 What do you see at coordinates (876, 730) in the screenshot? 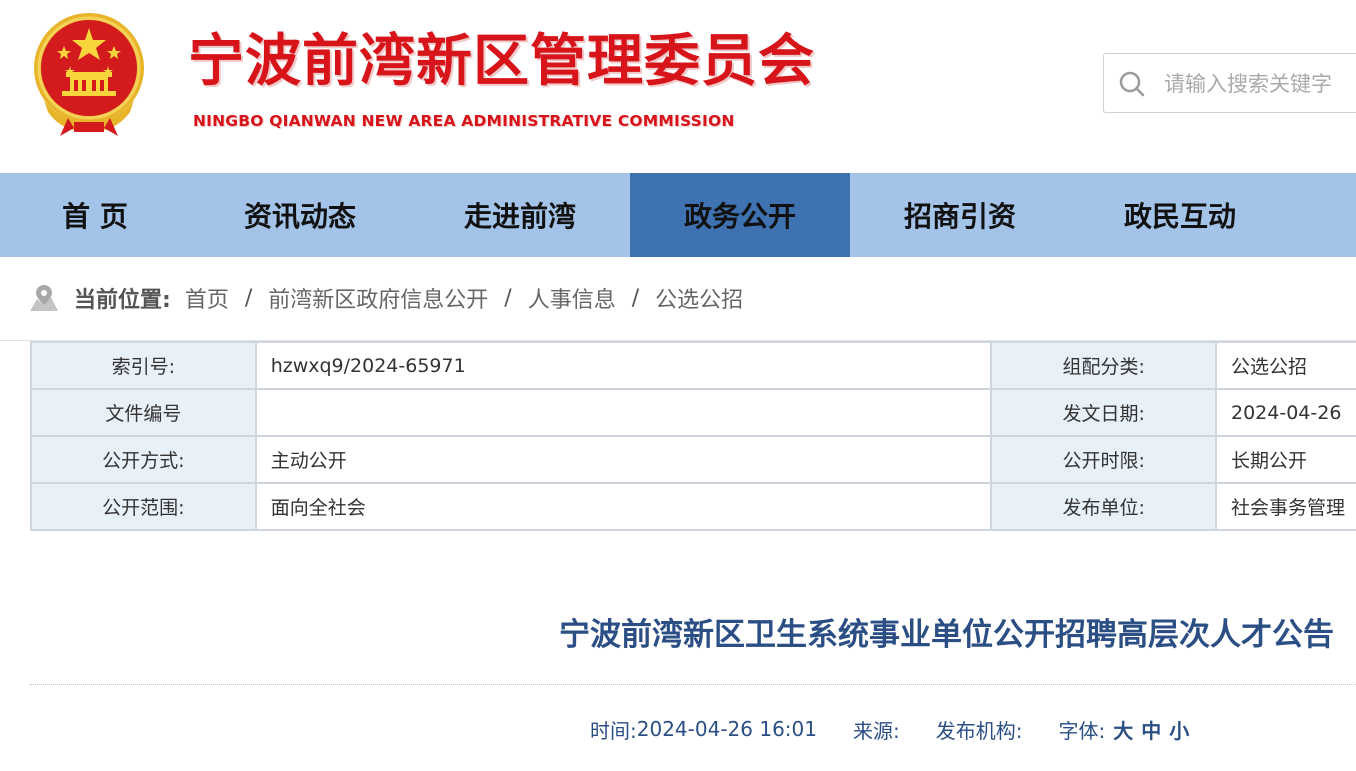
I see `source-label: 来源:` at bounding box center [876, 730].